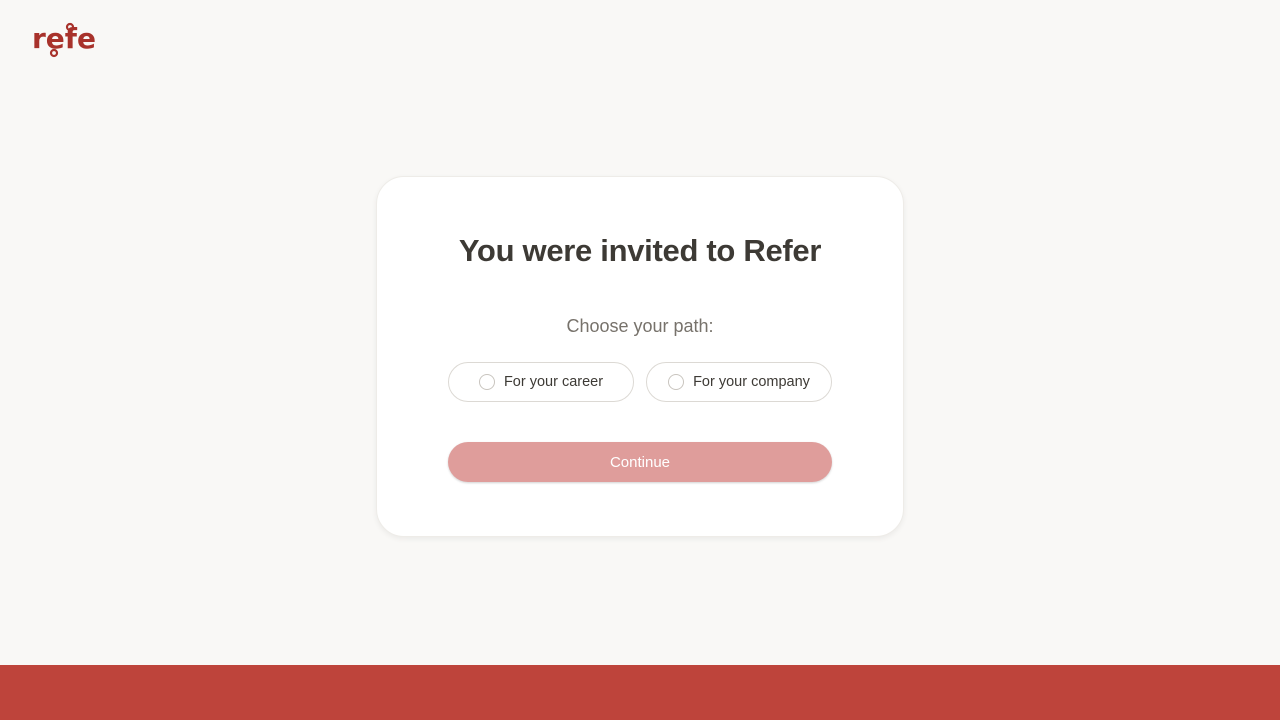 The height and width of the screenshot is (720, 1280). I want to click on footer-bar, so click(640, 692).